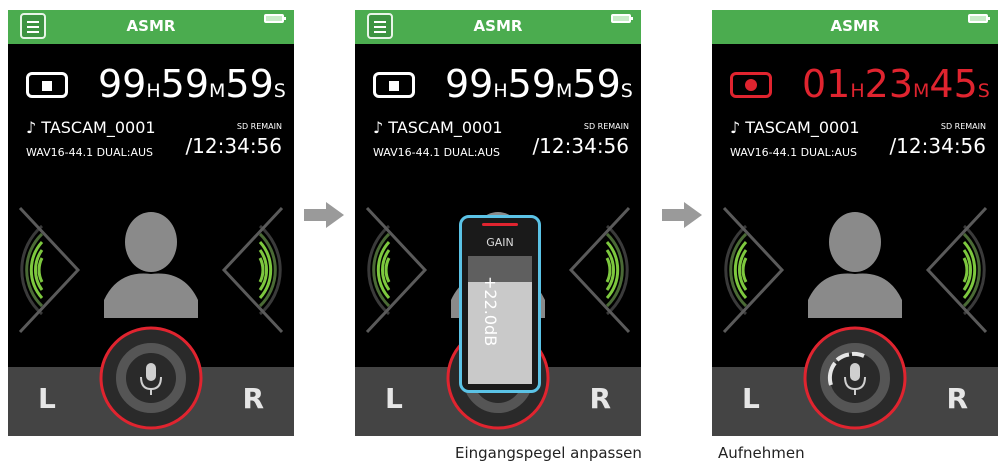 The height and width of the screenshot is (472, 998). Describe the element at coordinates (490, 311) in the screenshot. I see `gain-value: +22.0dB` at that location.